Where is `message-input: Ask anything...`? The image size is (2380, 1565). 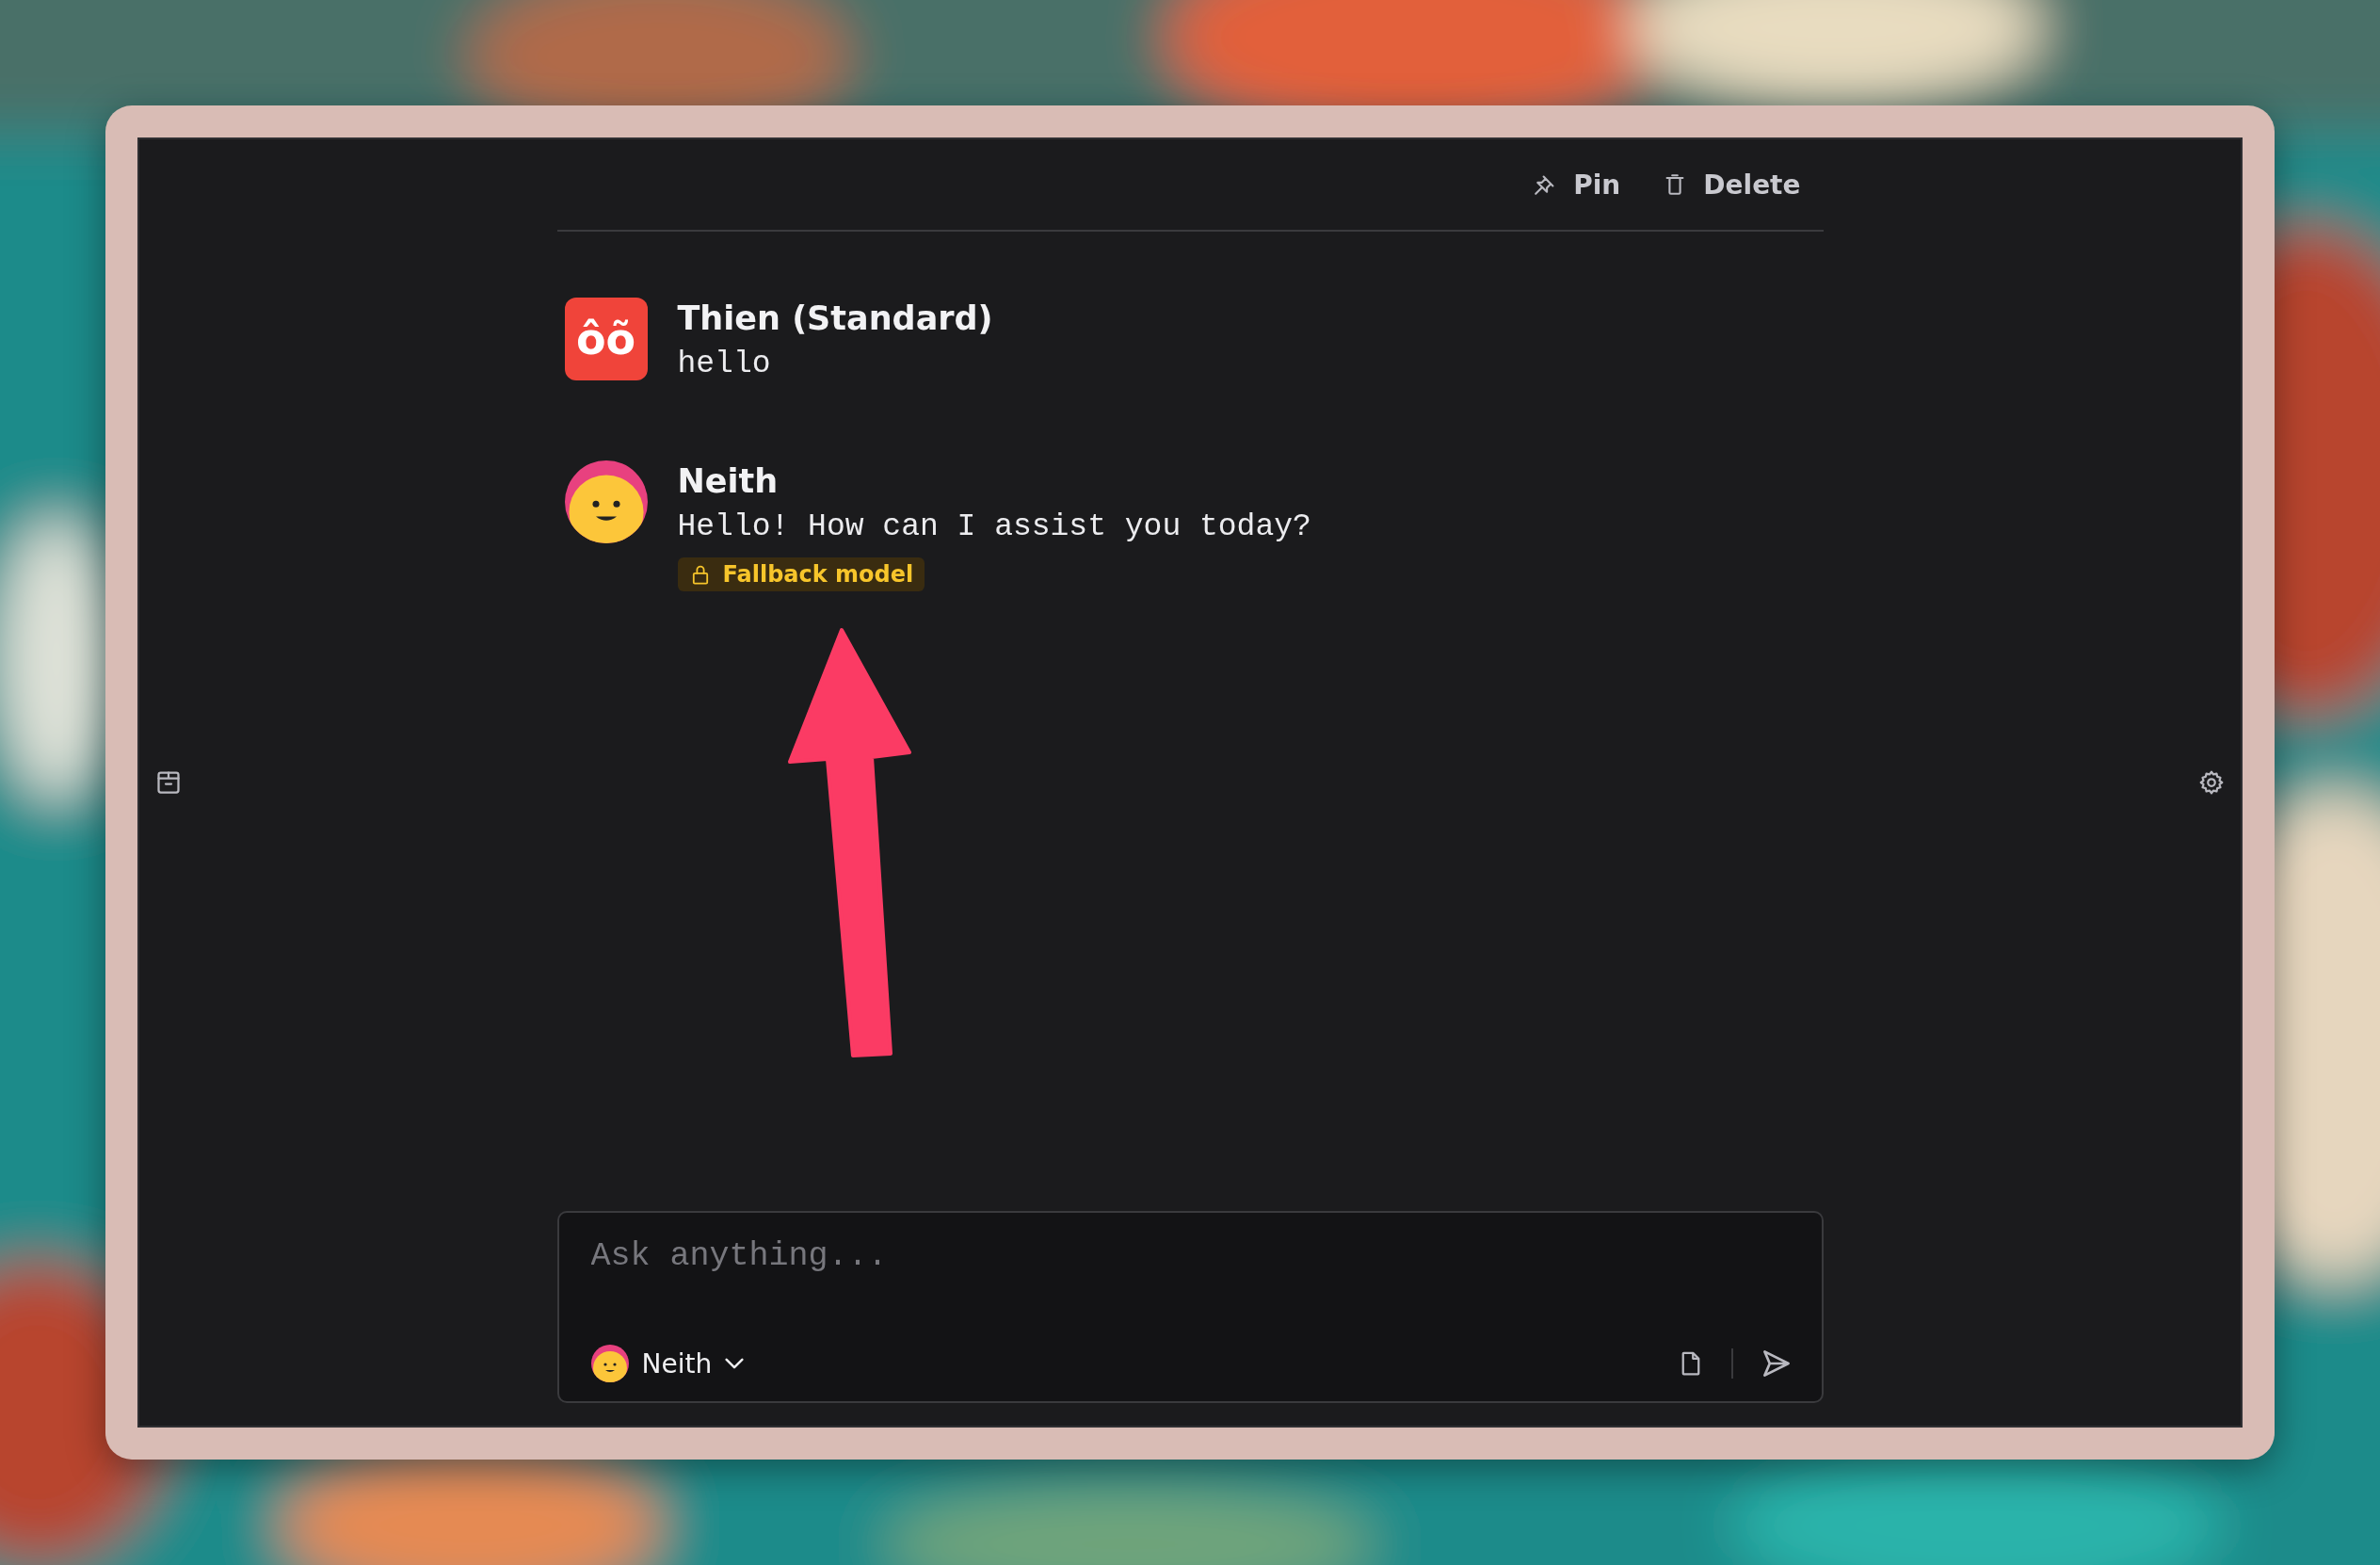 message-input: Ask anything... is located at coordinates (1191, 1256).